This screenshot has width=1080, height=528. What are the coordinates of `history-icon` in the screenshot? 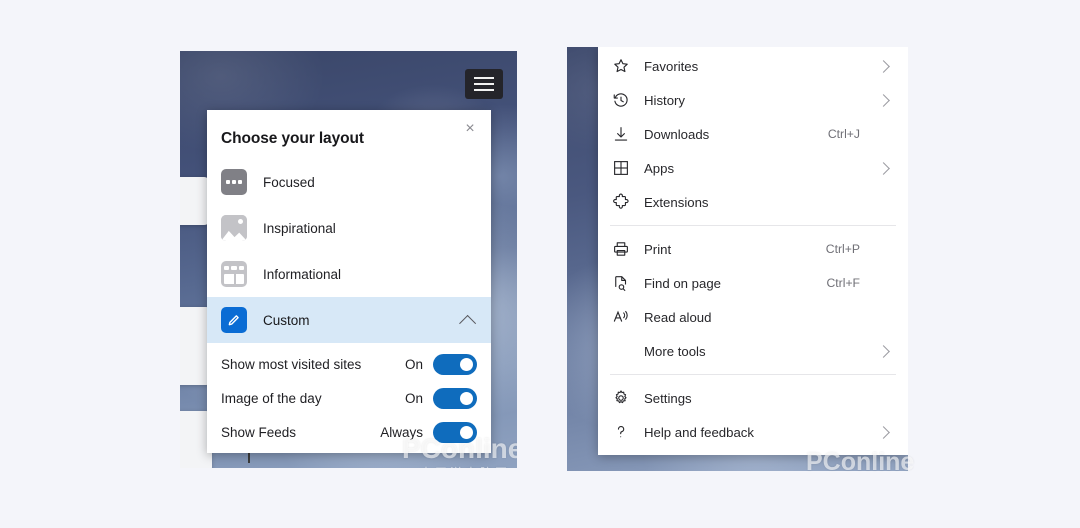 It's located at (621, 100).